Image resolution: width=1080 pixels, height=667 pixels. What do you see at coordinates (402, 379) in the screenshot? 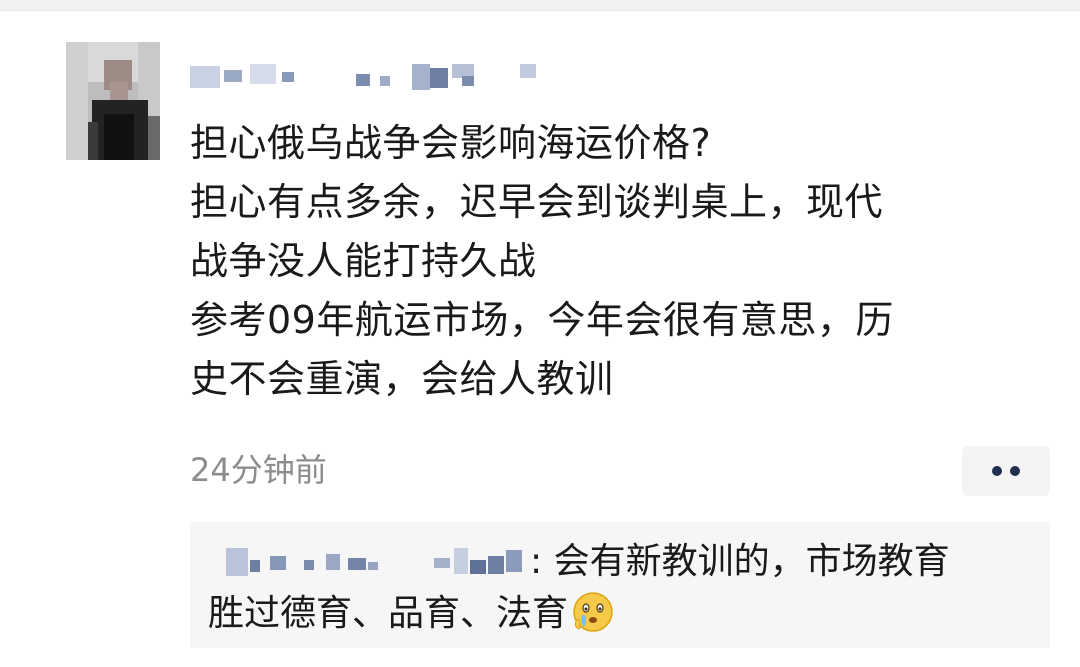
I see `post-text-line: 史不会重演，会给人教训` at bounding box center [402, 379].